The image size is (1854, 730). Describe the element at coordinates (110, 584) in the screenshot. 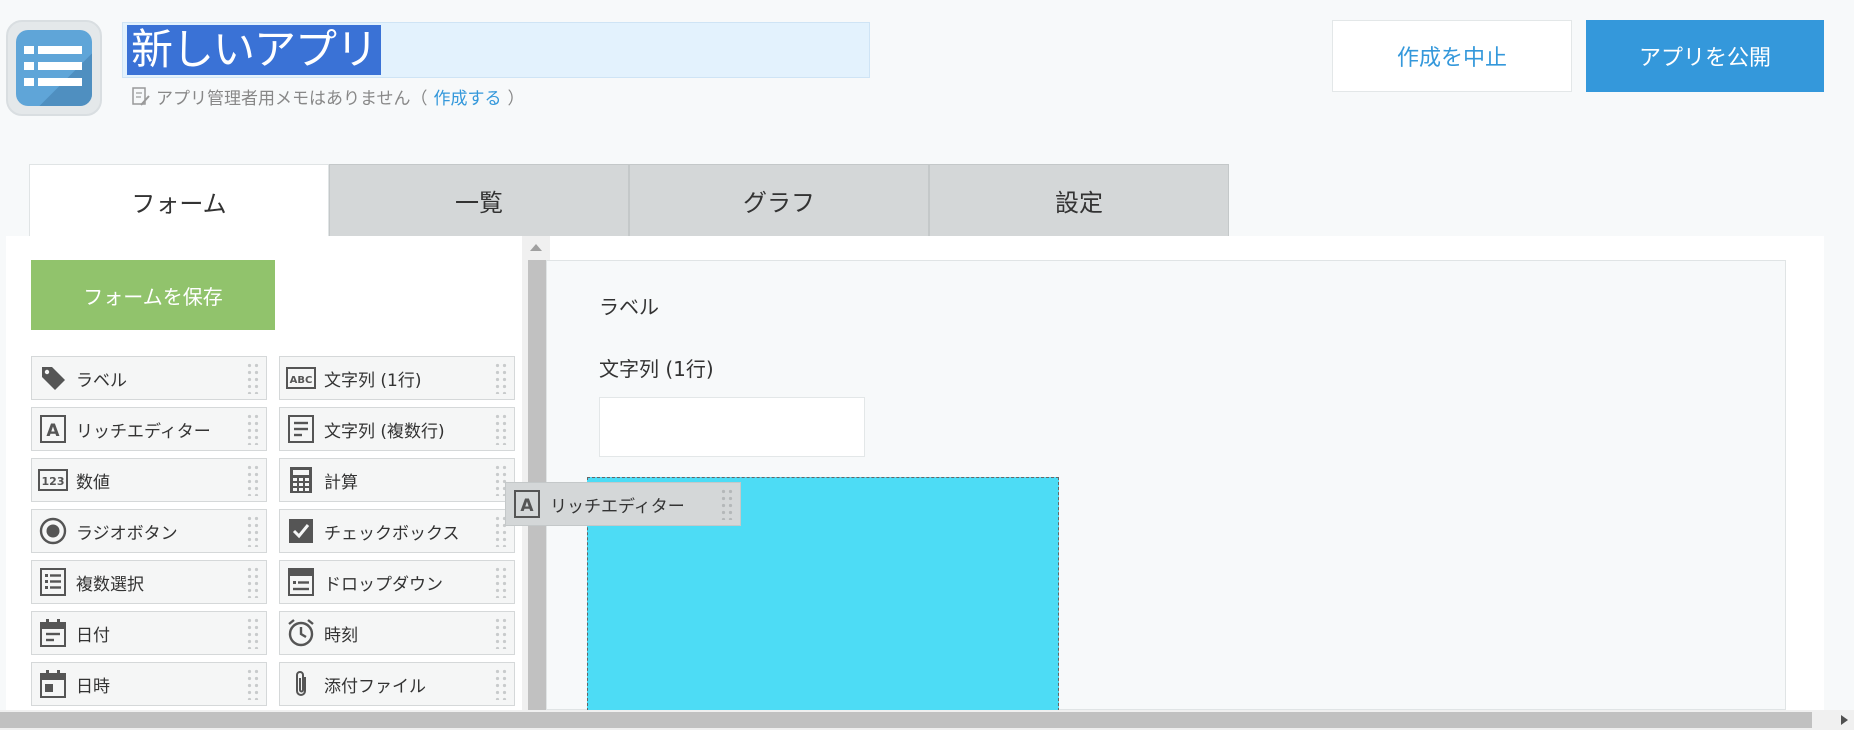

I see `field-item-text: 複数選択` at that location.